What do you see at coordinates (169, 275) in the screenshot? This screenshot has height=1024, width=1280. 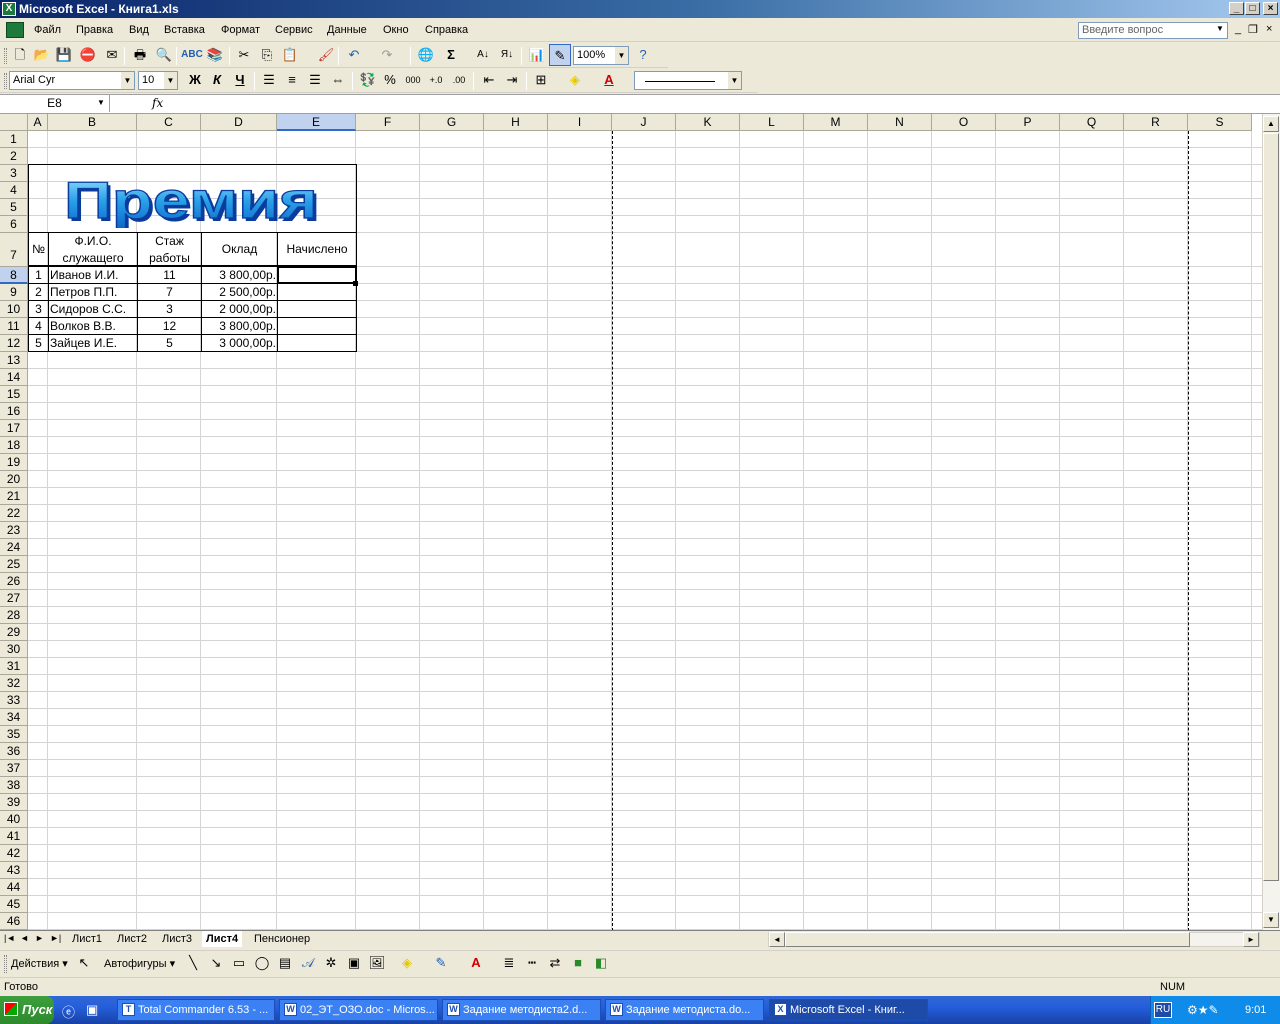 I see `table-cell-exp: 11` at bounding box center [169, 275].